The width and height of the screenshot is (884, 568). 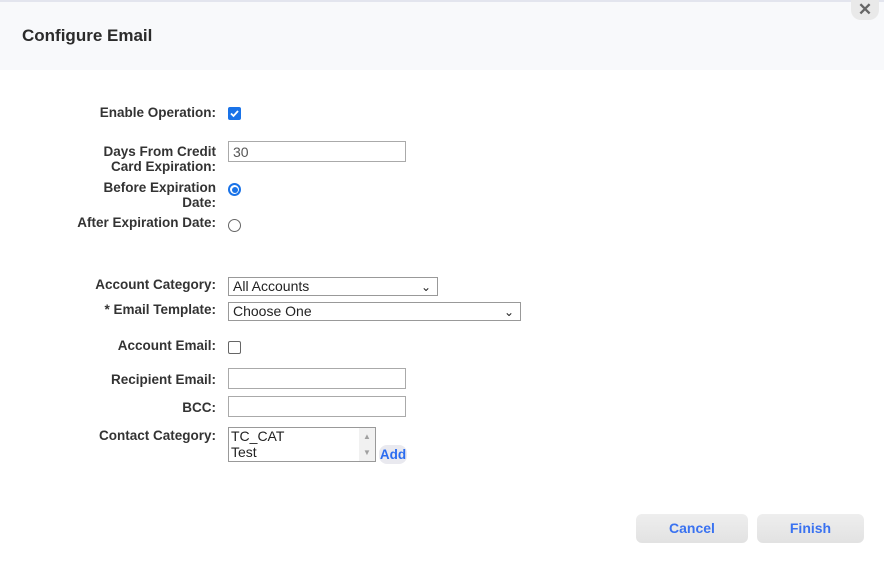 I want to click on contact-category-option: Test, so click(x=302, y=452).